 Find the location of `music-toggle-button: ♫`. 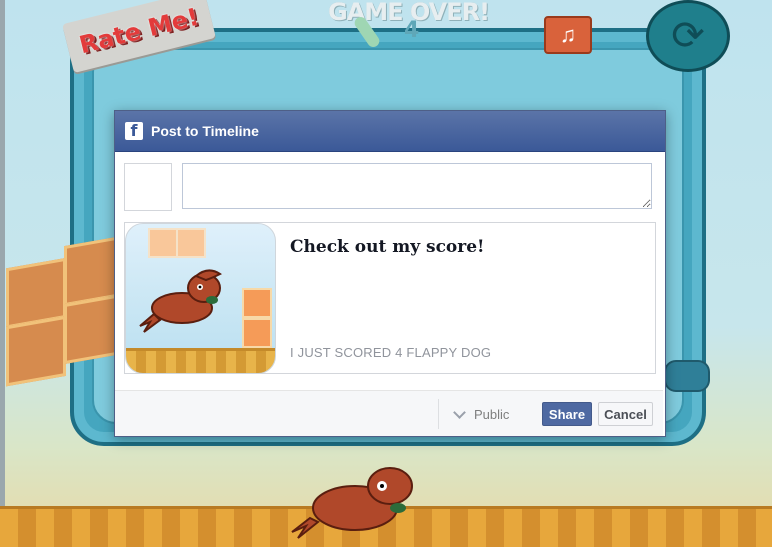

music-toggle-button: ♫ is located at coordinates (568, 35).